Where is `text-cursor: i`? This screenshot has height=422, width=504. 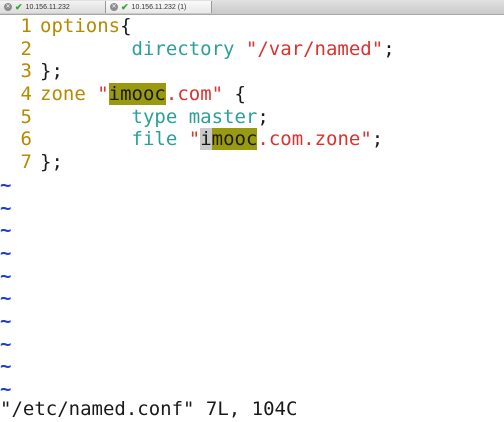
text-cursor: i is located at coordinates (206, 139).